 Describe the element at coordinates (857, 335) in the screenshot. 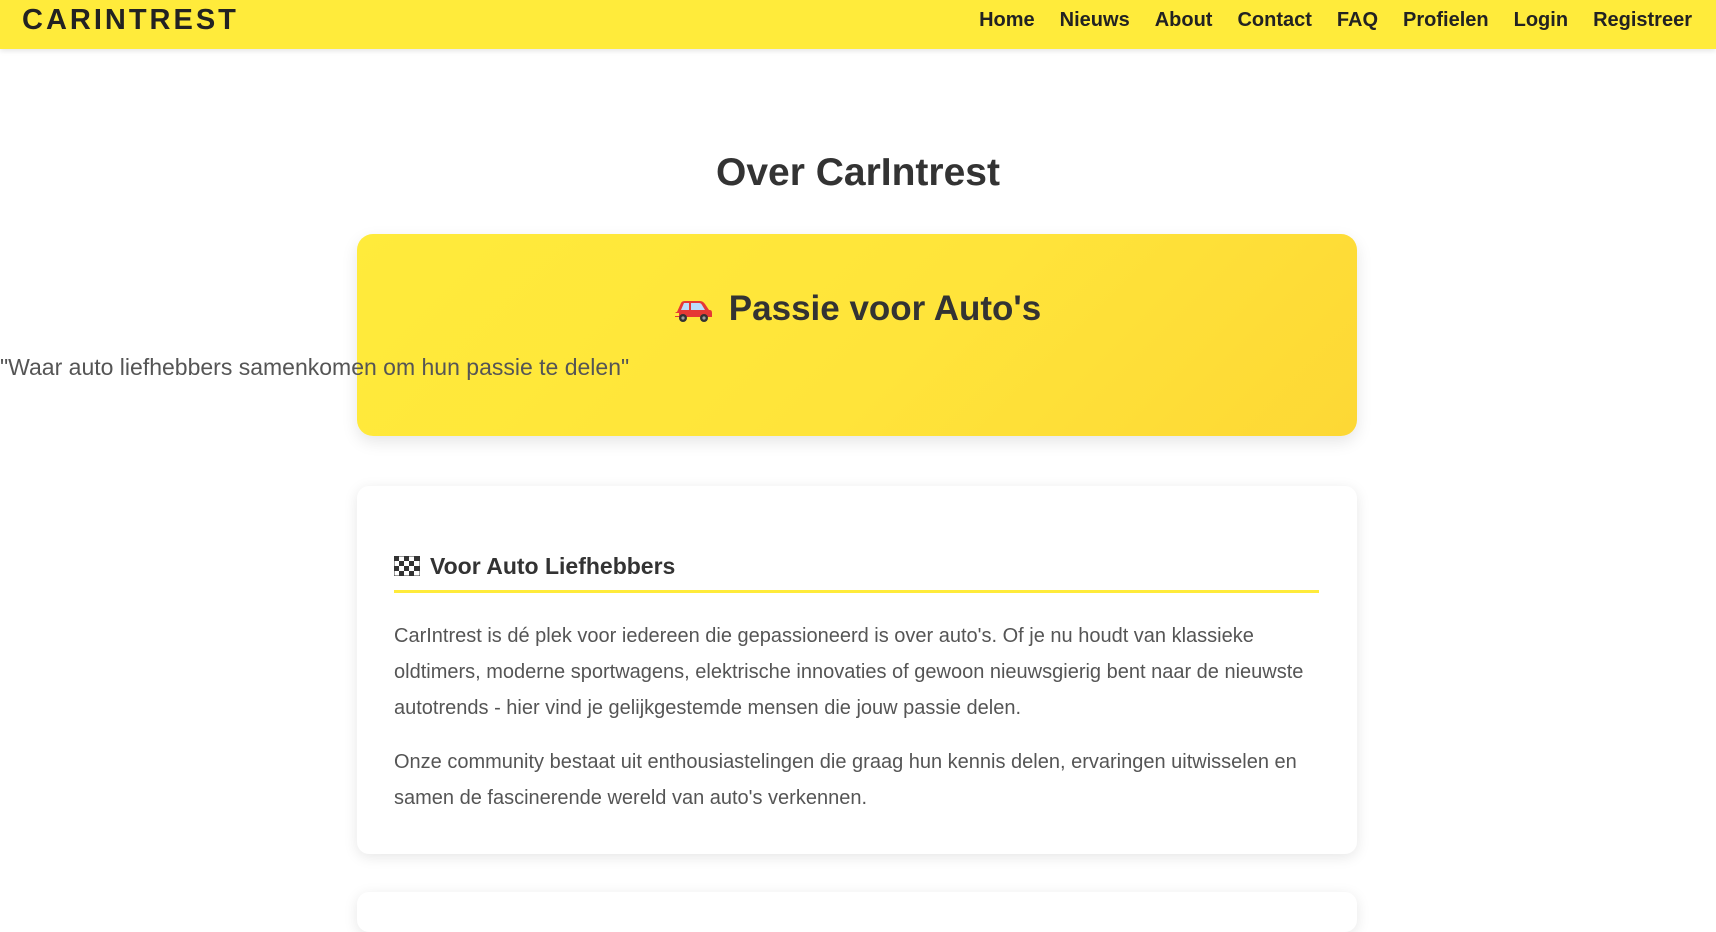

I see `hero-banner: Passie voor Auto's` at that location.